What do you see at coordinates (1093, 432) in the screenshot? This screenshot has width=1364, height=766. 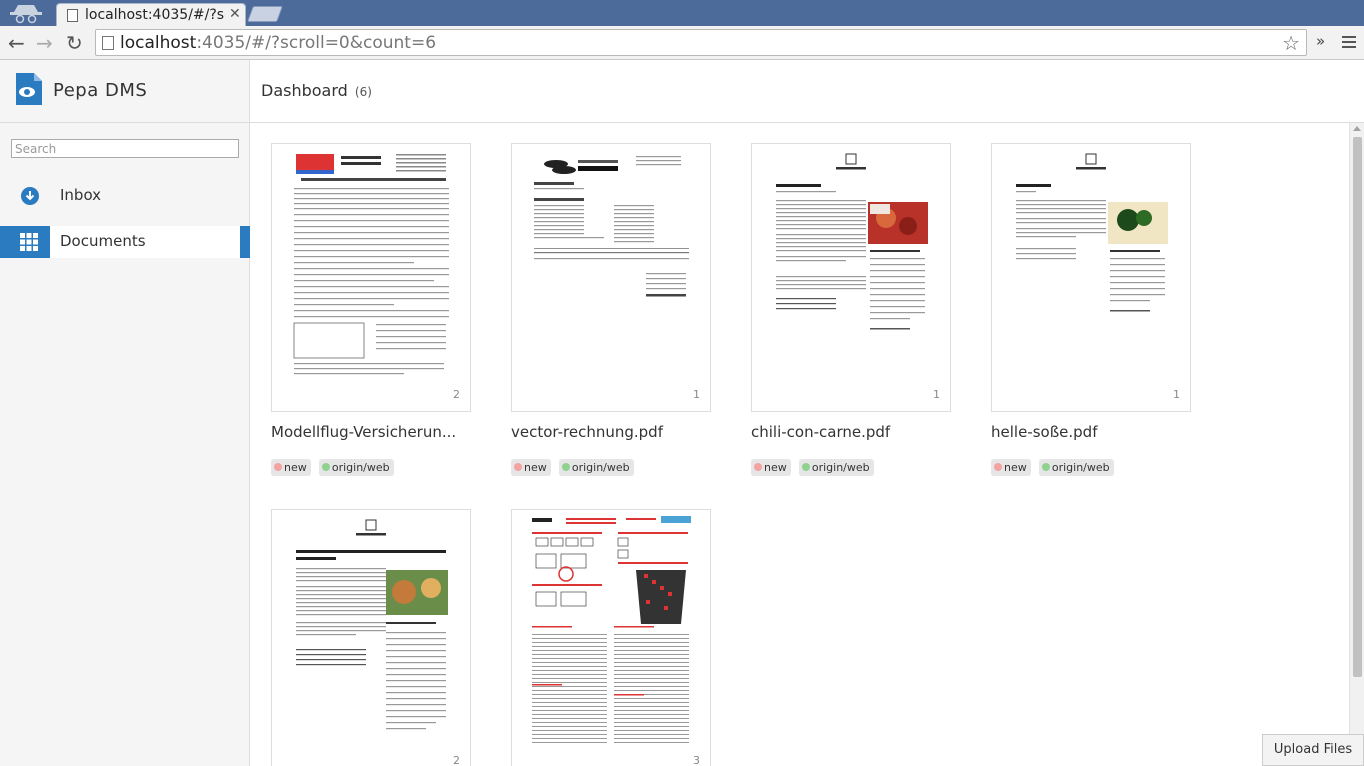 I see `document-filename: helle-soße.pdf` at bounding box center [1093, 432].